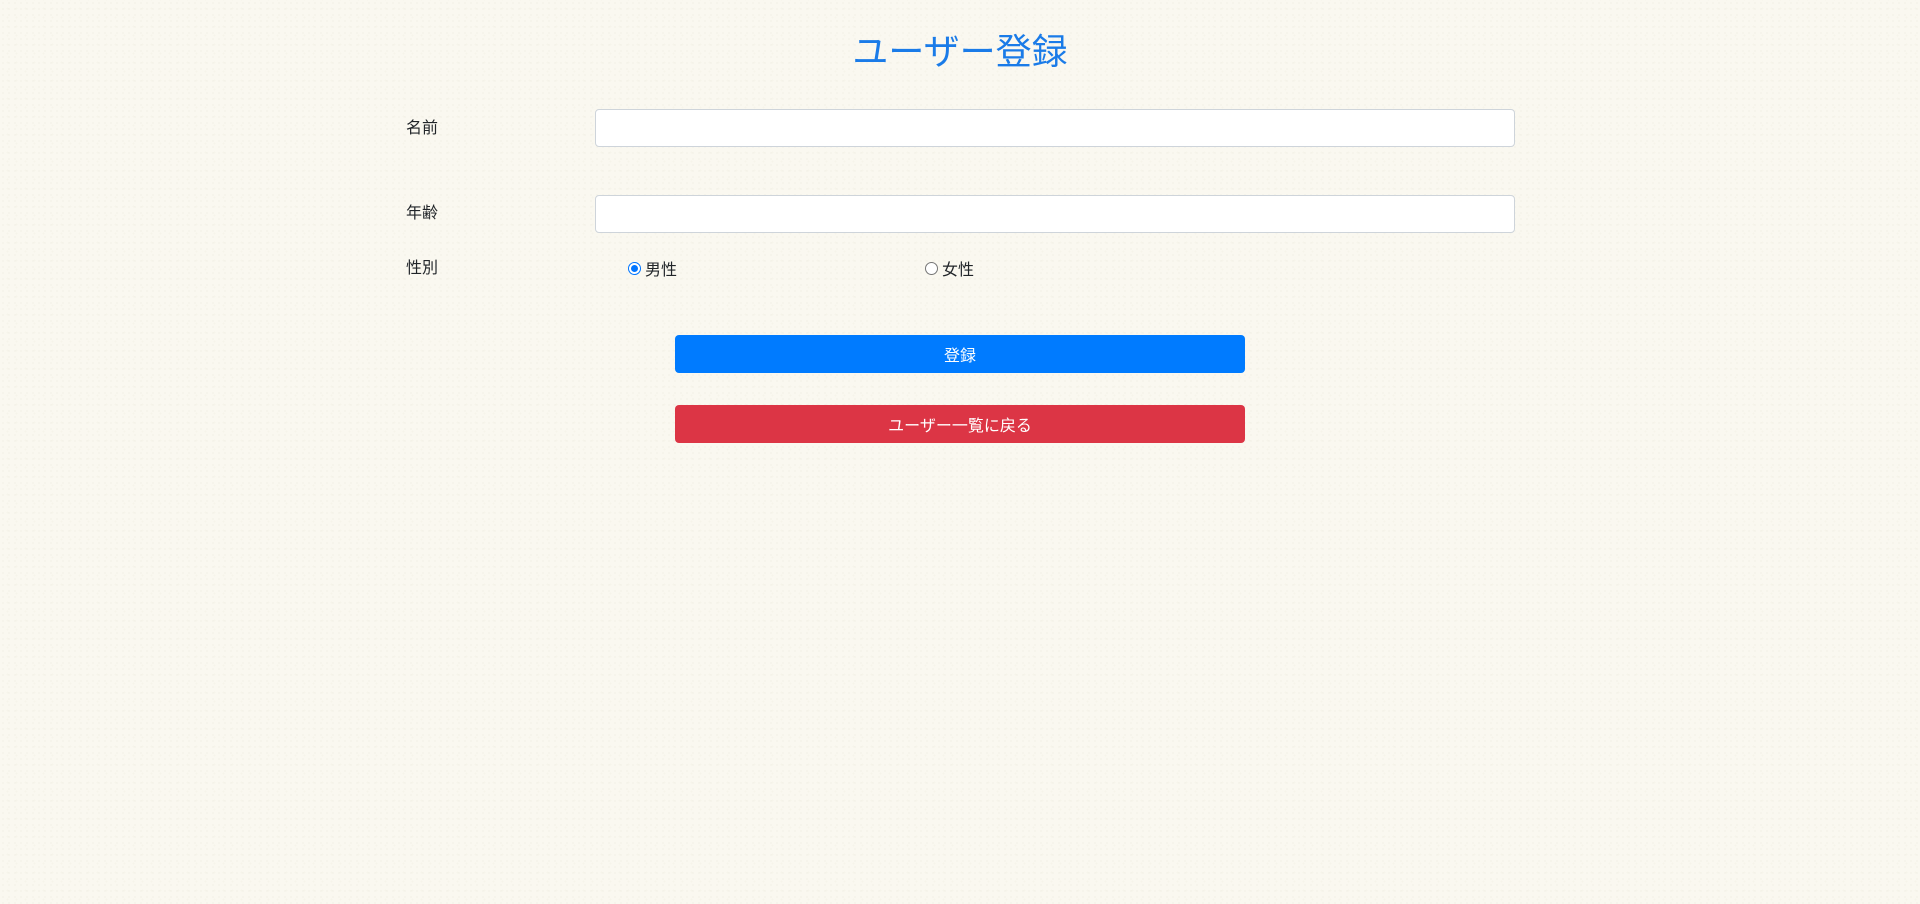 This screenshot has width=1920, height=904. Describe the element at coordinates (422, 267) in the screenshot. I see `gender-label: 性別` at that location.